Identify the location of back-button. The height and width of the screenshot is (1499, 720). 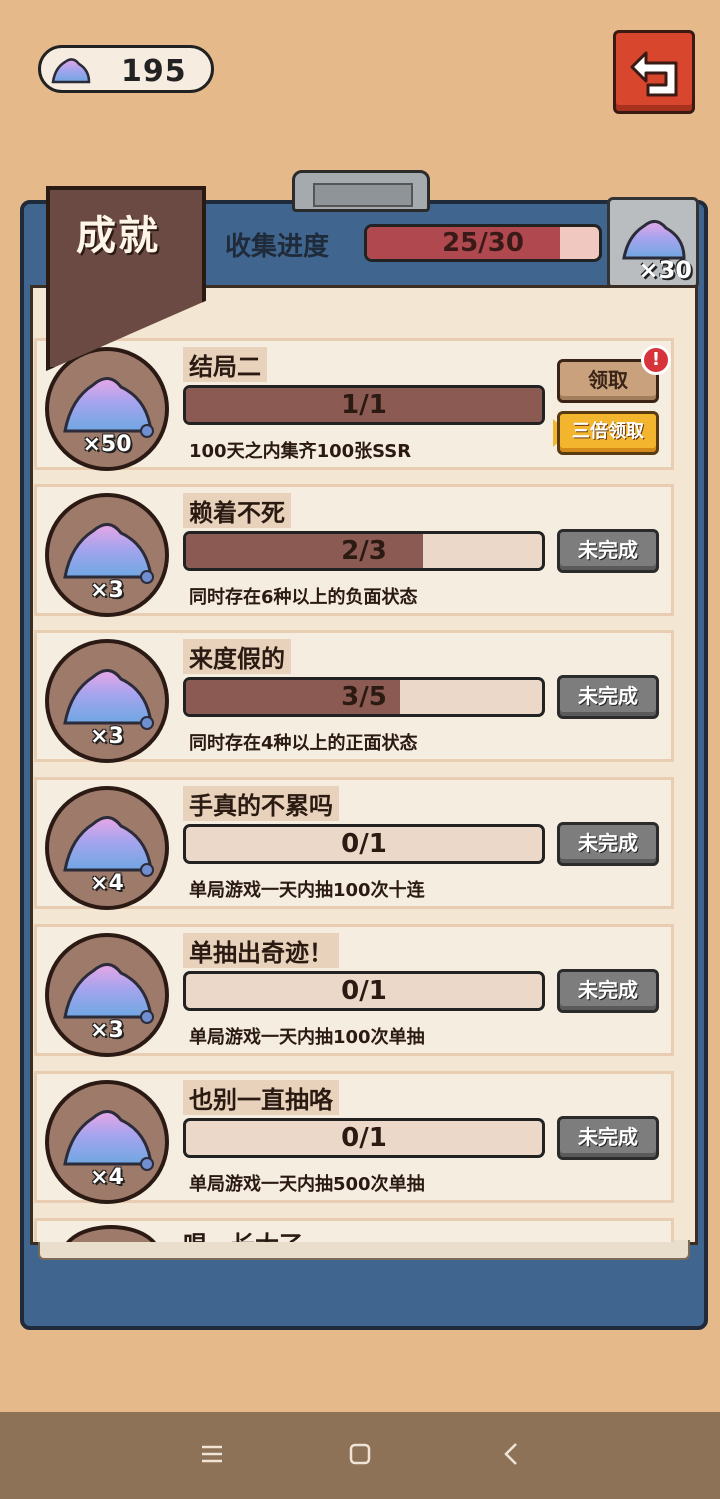
(654, 72).